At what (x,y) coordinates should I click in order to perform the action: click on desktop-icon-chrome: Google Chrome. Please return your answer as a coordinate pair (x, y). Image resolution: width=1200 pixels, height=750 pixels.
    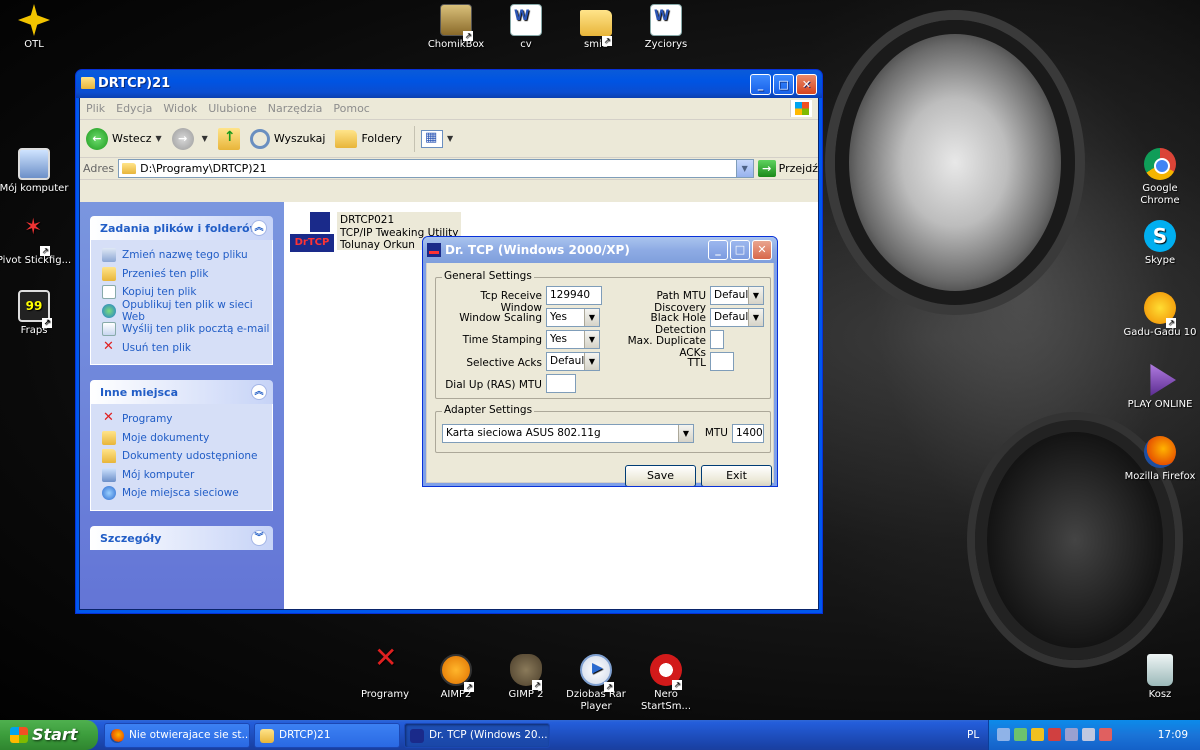
    Looking at the image, I should click on (1160, 177).